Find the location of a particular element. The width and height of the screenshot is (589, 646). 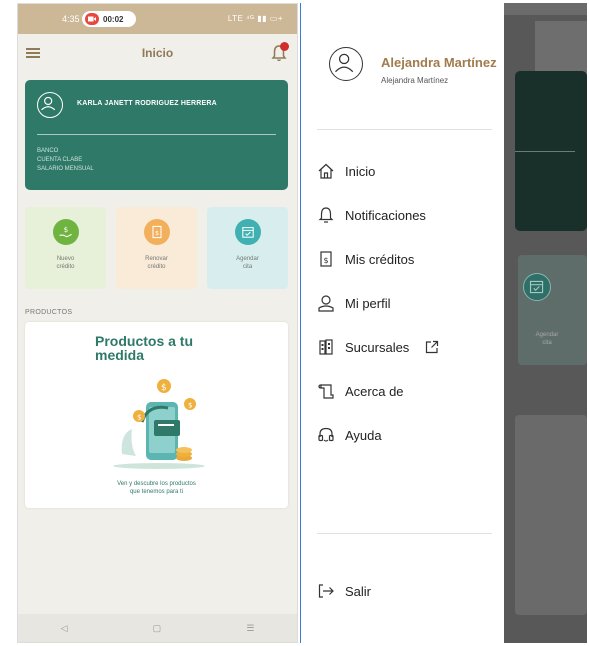

scroll-icon is located at coordinates (326, 391).